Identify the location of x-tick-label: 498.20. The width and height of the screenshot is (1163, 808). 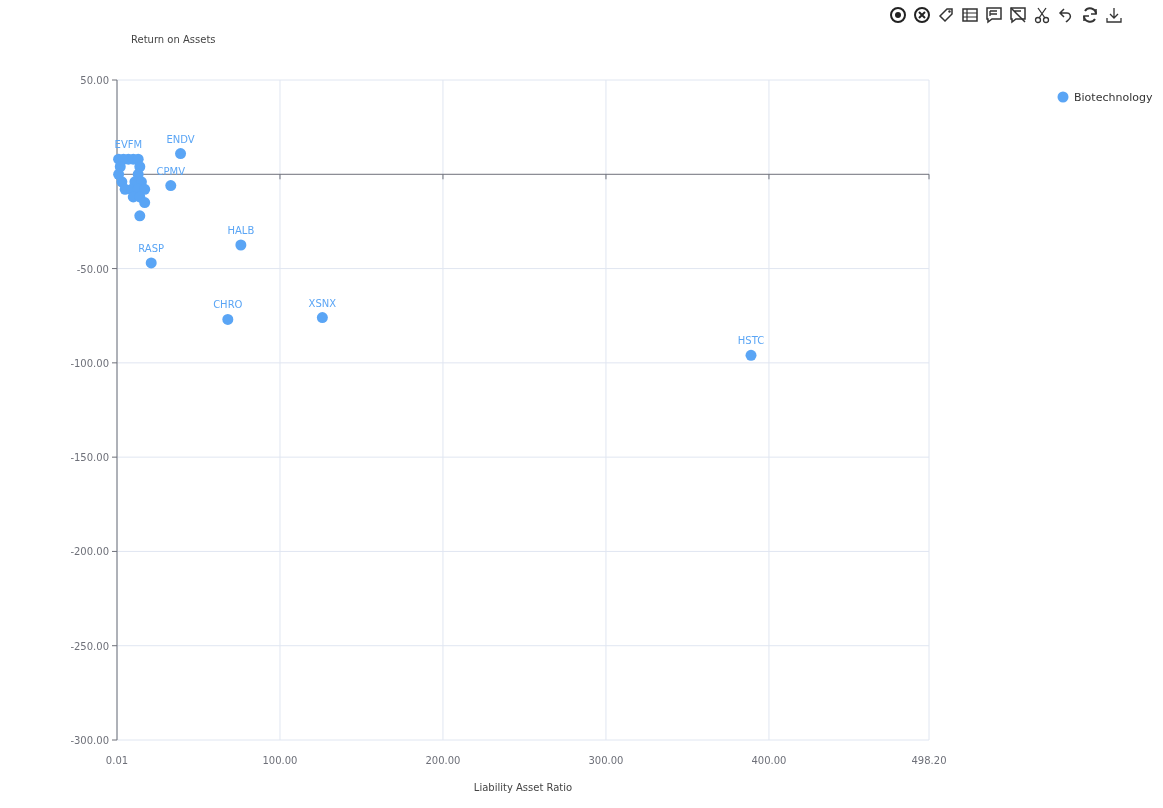
(929, 760).